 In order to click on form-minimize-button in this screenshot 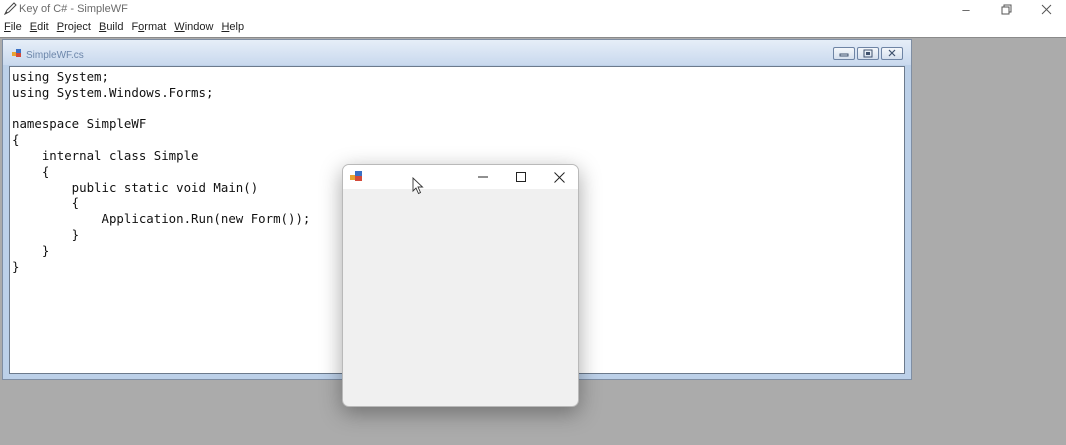, I will do `click(483, 177)`.